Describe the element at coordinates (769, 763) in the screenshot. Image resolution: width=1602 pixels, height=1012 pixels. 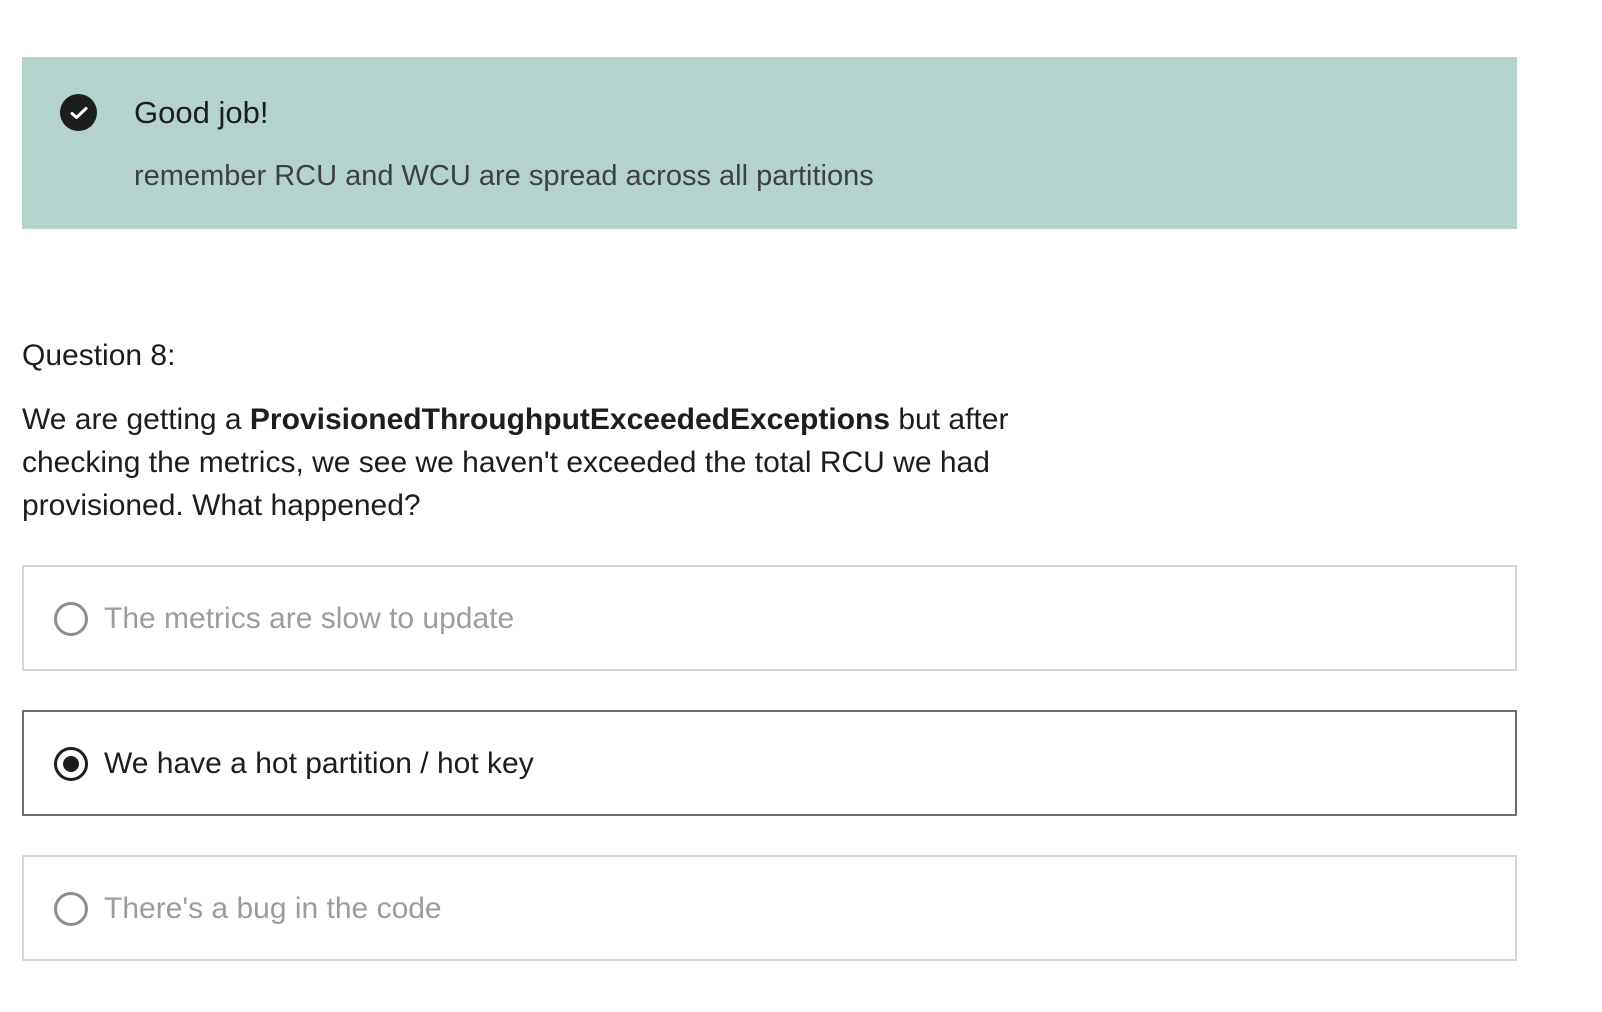
I see `answer-option-2: We have a hot partition / hot key` at that location.